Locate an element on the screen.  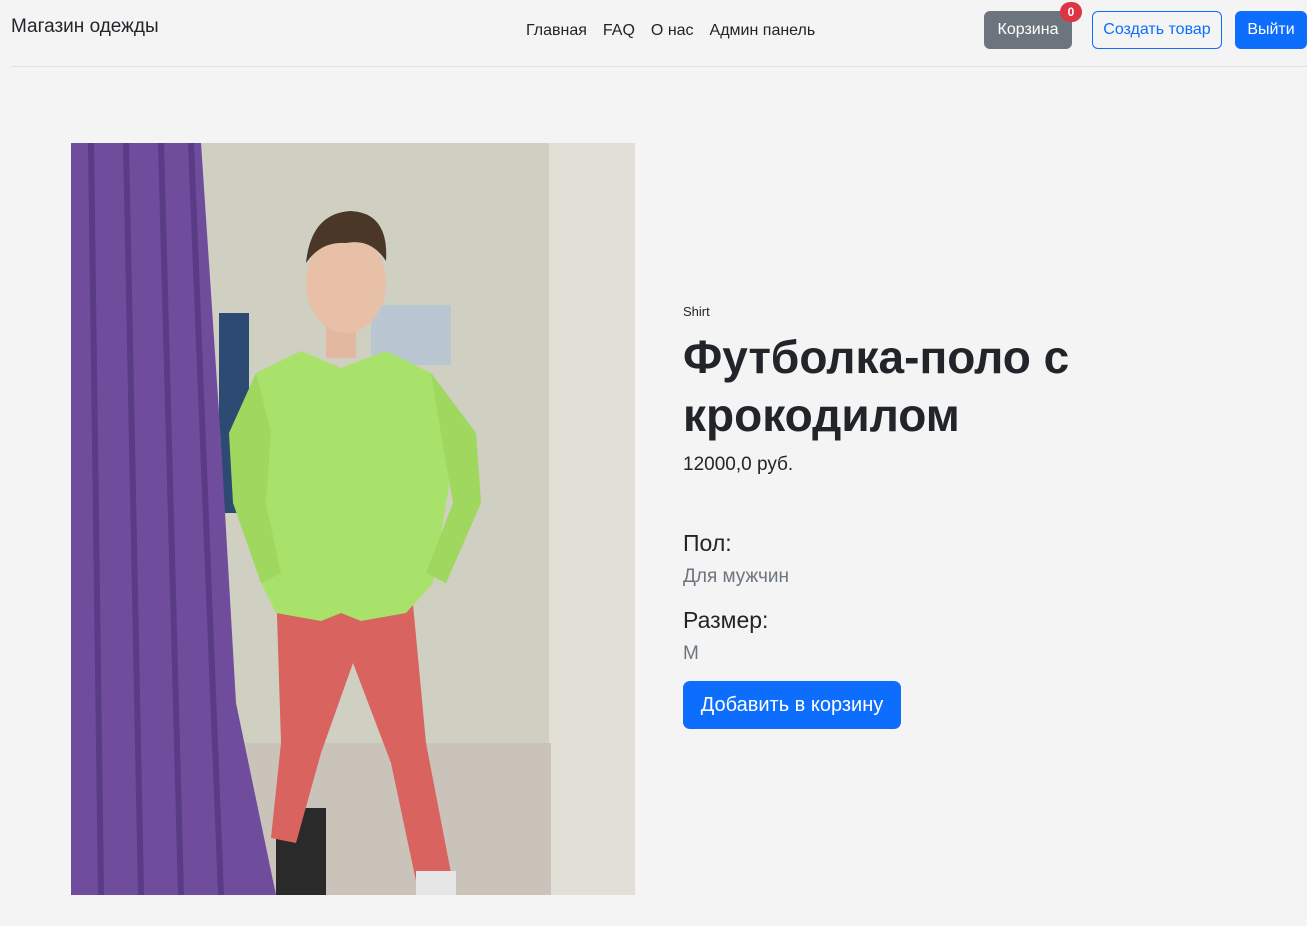
create-product-label: Создать товар is located at coordinates (1157, 29).